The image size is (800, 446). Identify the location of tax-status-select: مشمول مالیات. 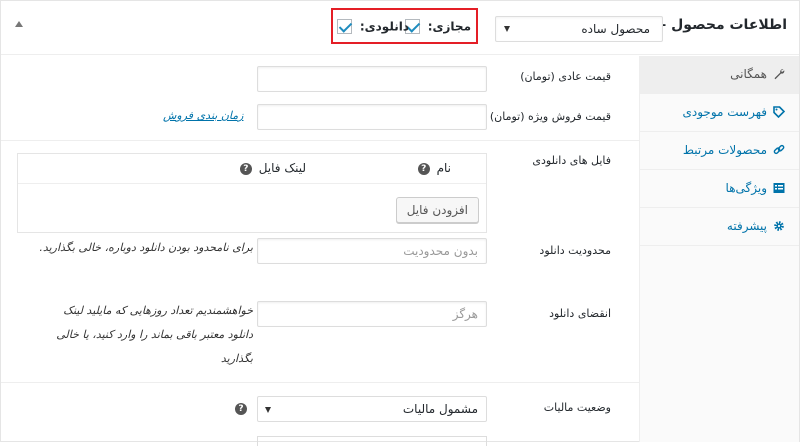
(372, 409).